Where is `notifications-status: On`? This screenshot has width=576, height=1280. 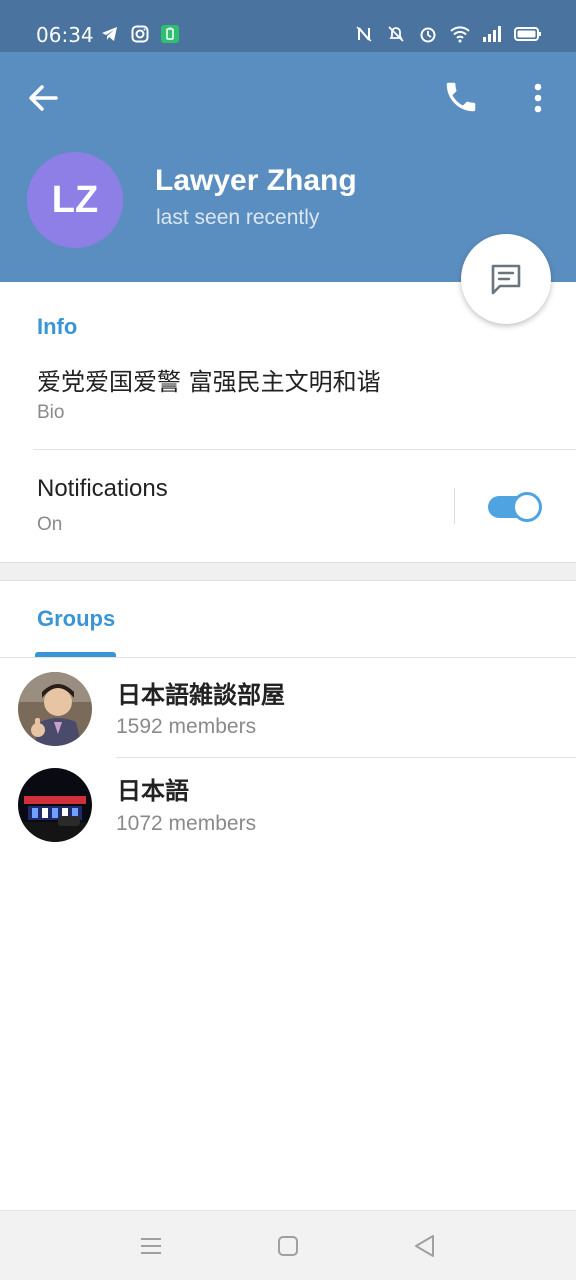
notifications-status: On is located at coordinates (50, 524).